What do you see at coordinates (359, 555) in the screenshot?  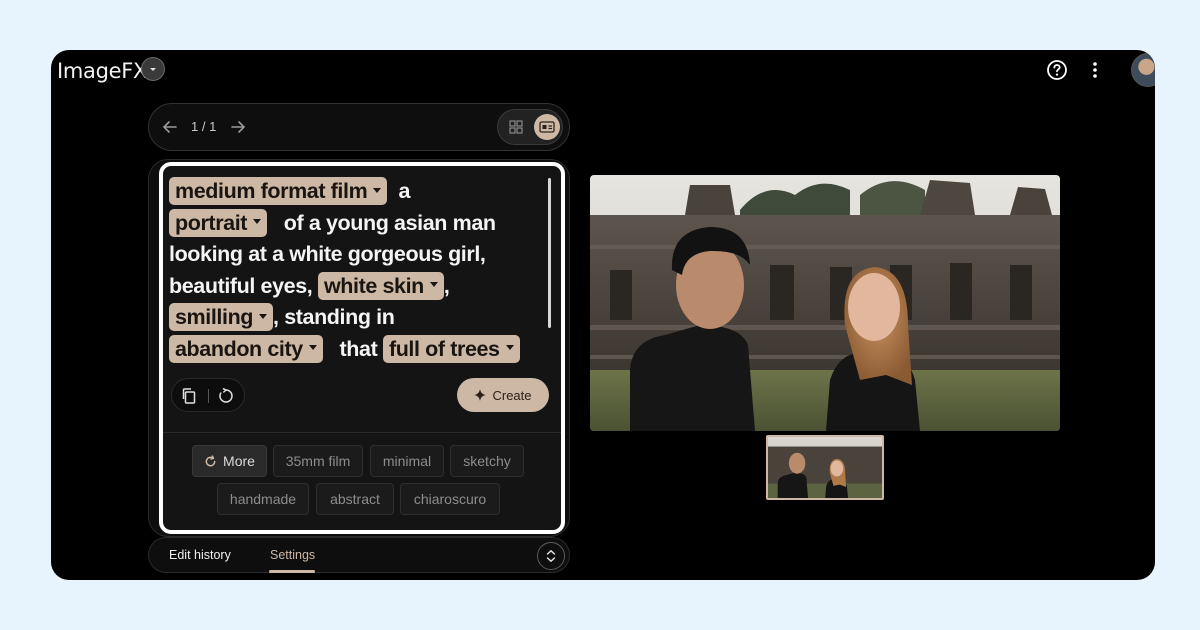 I see `bottom-tabs: Edit history Settings` at bounding box center [359, 555].